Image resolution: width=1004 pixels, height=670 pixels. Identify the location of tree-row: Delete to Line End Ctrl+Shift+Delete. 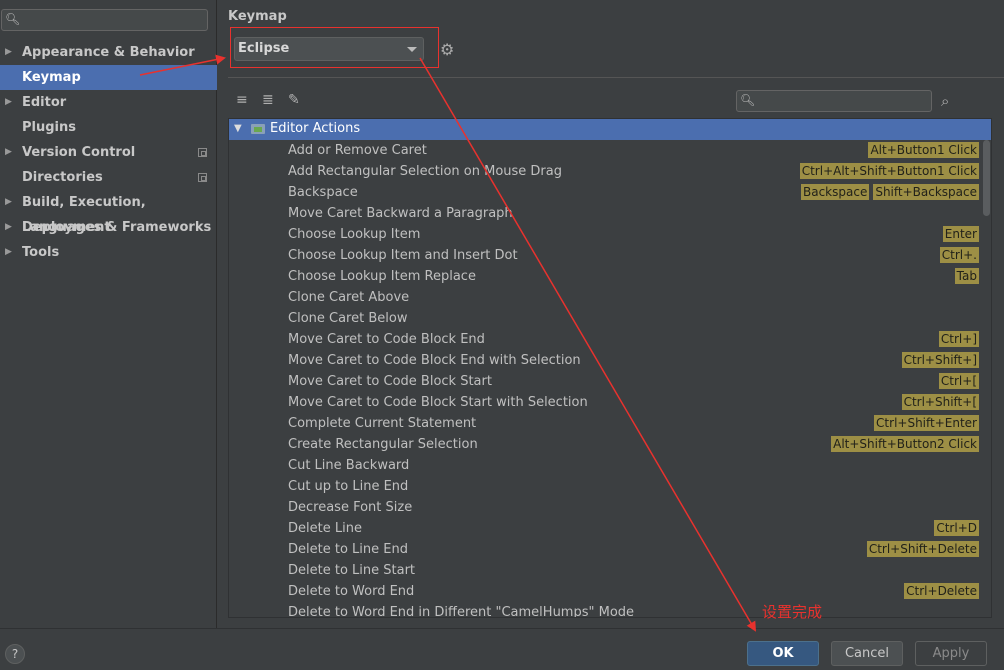
(605, 549).